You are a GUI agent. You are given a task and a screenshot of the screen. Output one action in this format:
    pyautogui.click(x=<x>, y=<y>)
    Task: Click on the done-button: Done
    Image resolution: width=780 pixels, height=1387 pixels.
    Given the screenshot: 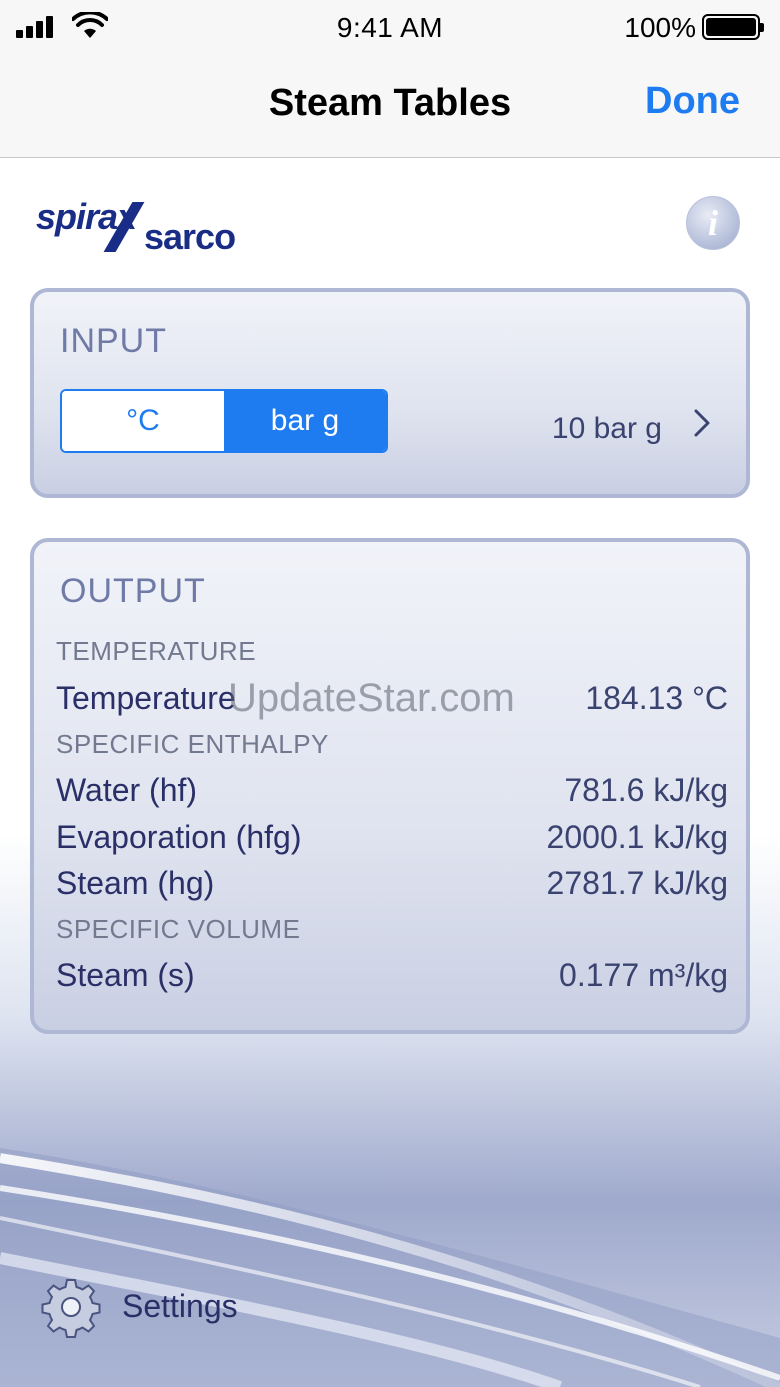 What is the action you would take?
    pyautogui.click(x=692, y=101)
    